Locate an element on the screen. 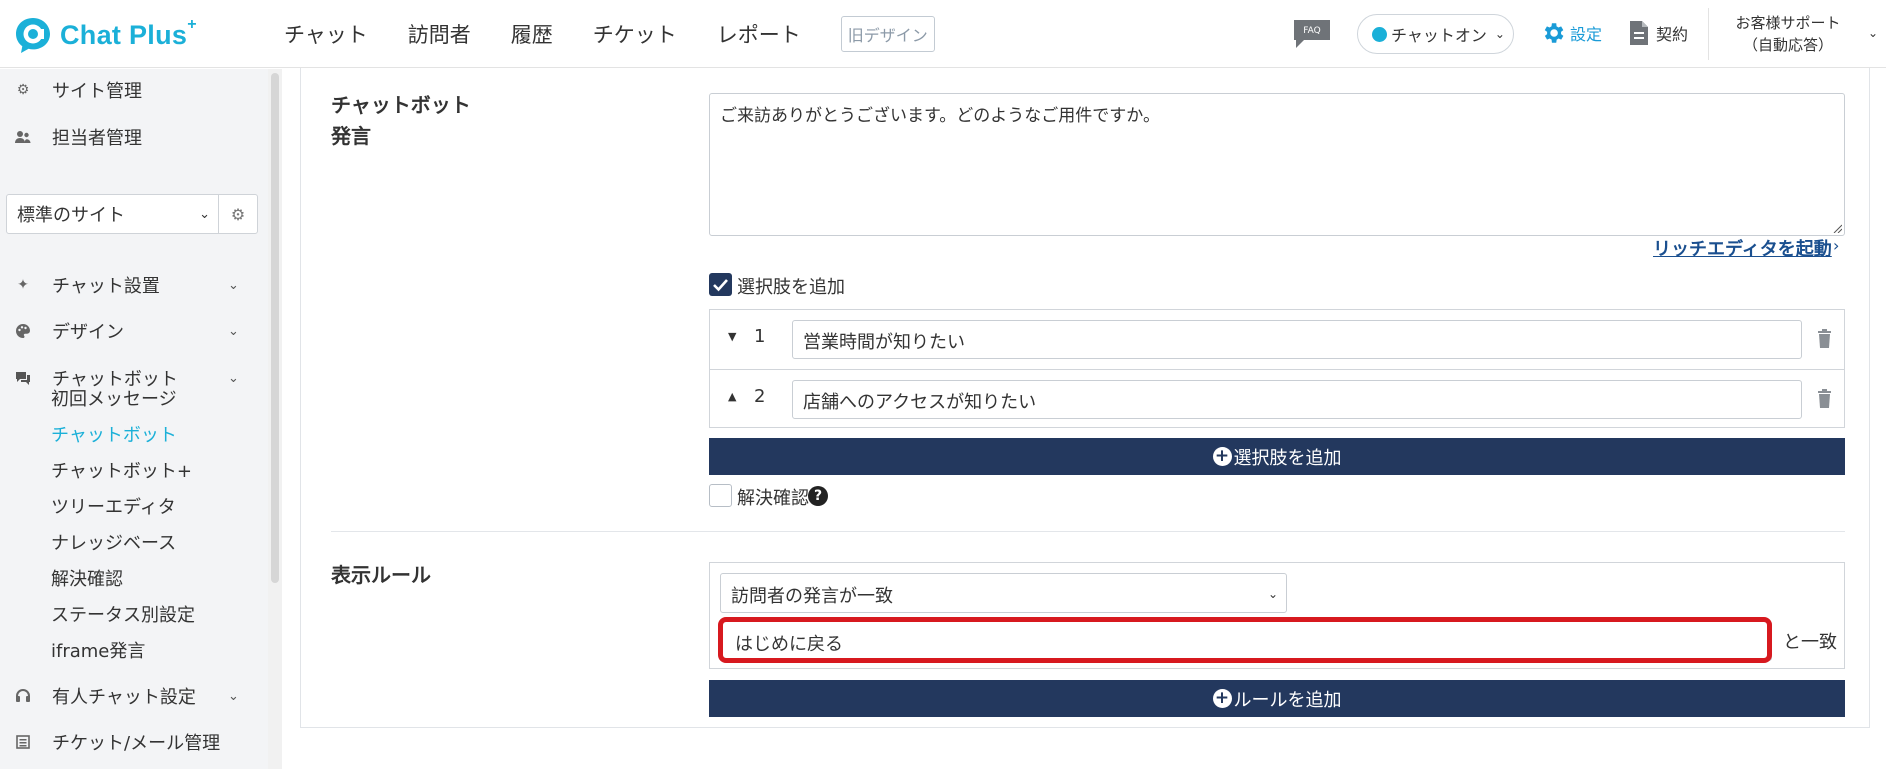 This screenshot has height=769, width=1886. sidebar-item-chat-setup: ✦ チャット設置 ⌄ is located at coordinates (134, 285).